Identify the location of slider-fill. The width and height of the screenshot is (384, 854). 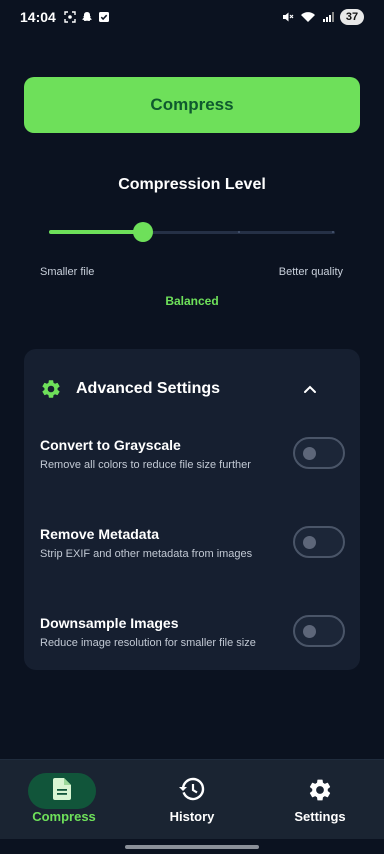
(96, 232).